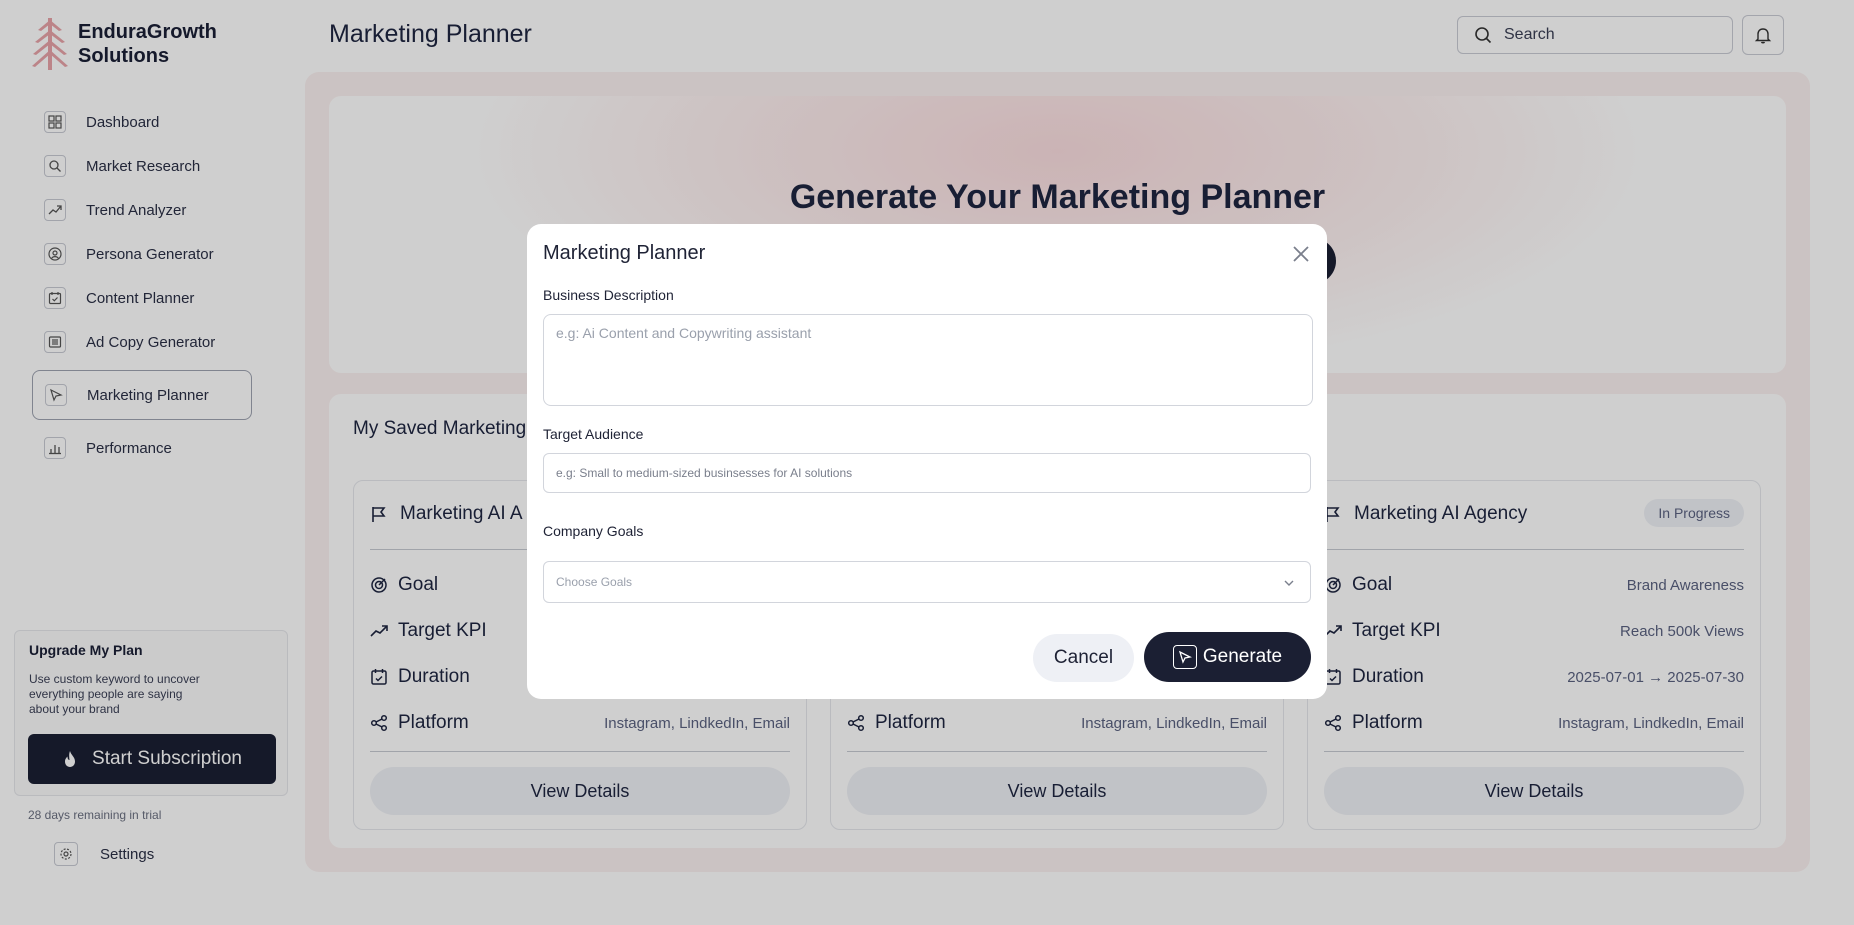 The image size is (1854, 925). Describe the element at coordinates (593, 531) in the screenshot. I see `company-goals-label: Company Goals` at that location.